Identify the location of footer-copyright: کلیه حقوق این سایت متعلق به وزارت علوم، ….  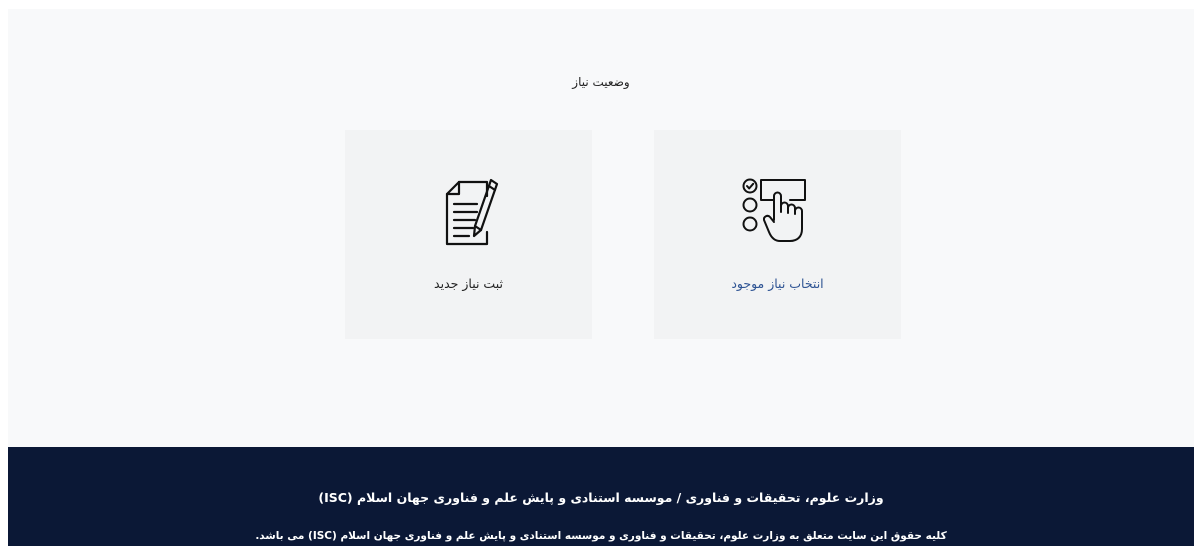
(601, 536).